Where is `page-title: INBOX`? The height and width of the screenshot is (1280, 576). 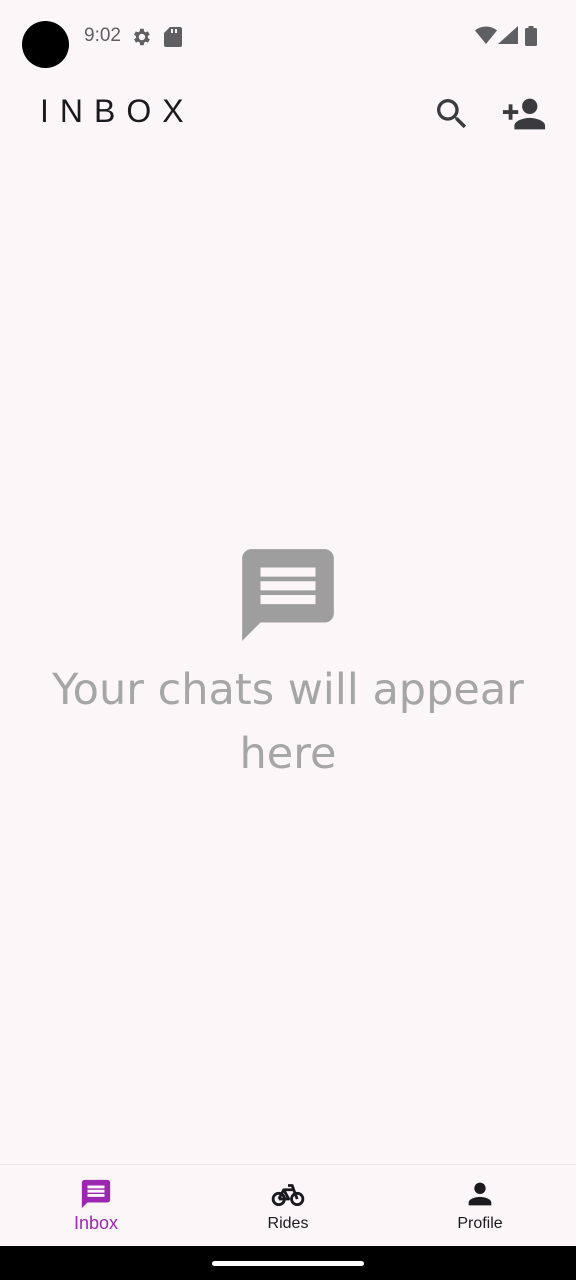 page-title: INBOX is located at coordinates (117, 111).